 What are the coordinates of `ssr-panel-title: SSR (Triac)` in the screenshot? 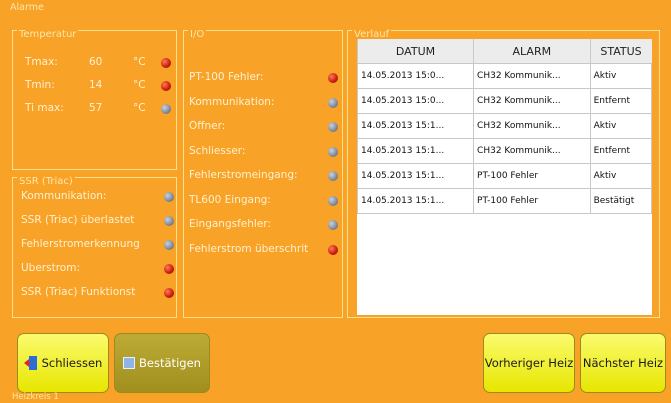 It's located at (46, 181).